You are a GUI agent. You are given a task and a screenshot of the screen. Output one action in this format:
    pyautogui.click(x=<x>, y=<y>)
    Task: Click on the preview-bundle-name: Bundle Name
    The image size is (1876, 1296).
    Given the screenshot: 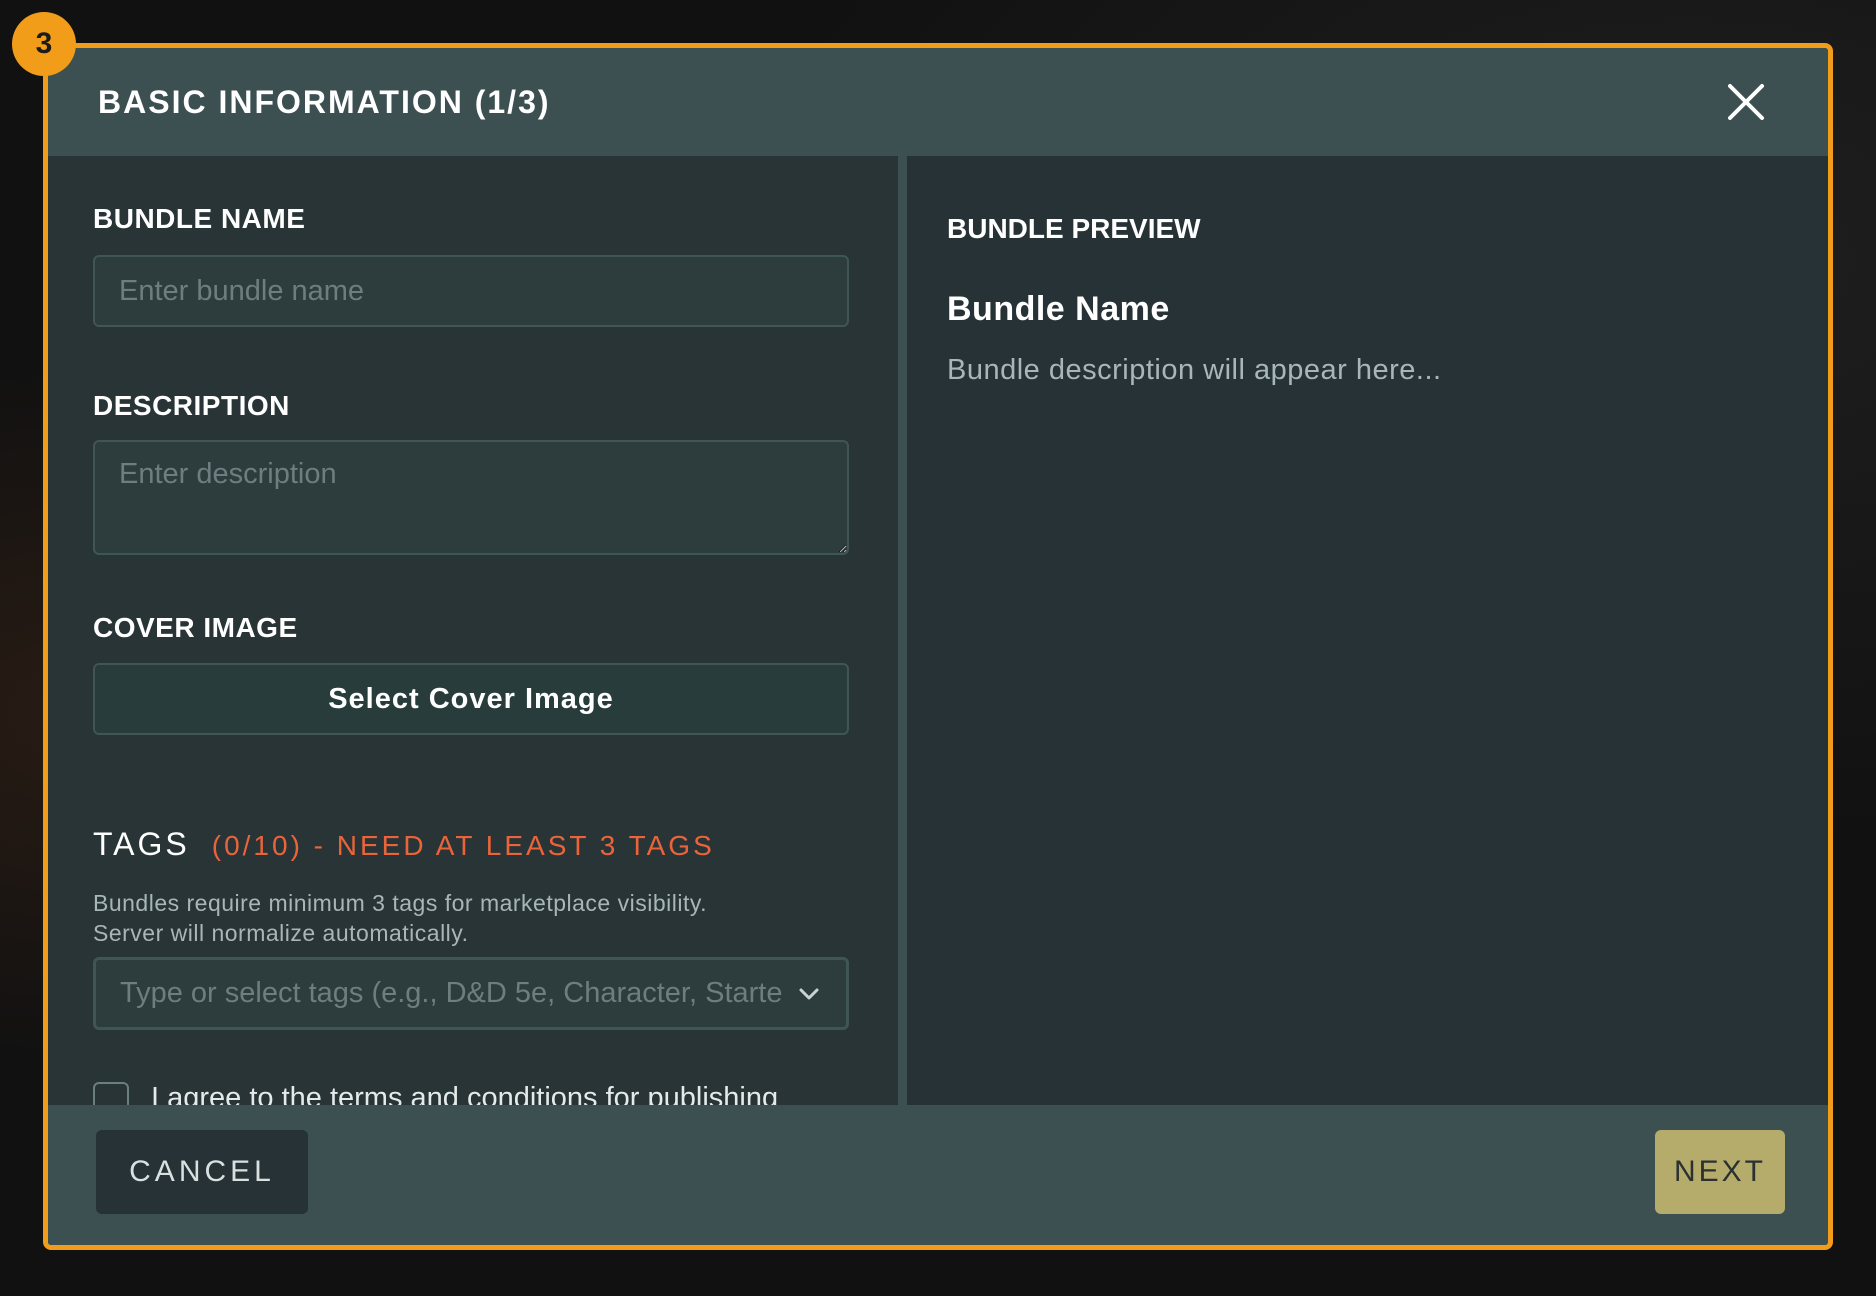 What is the action you would take?
    pyautogui.click(x=1058, y=309)
    